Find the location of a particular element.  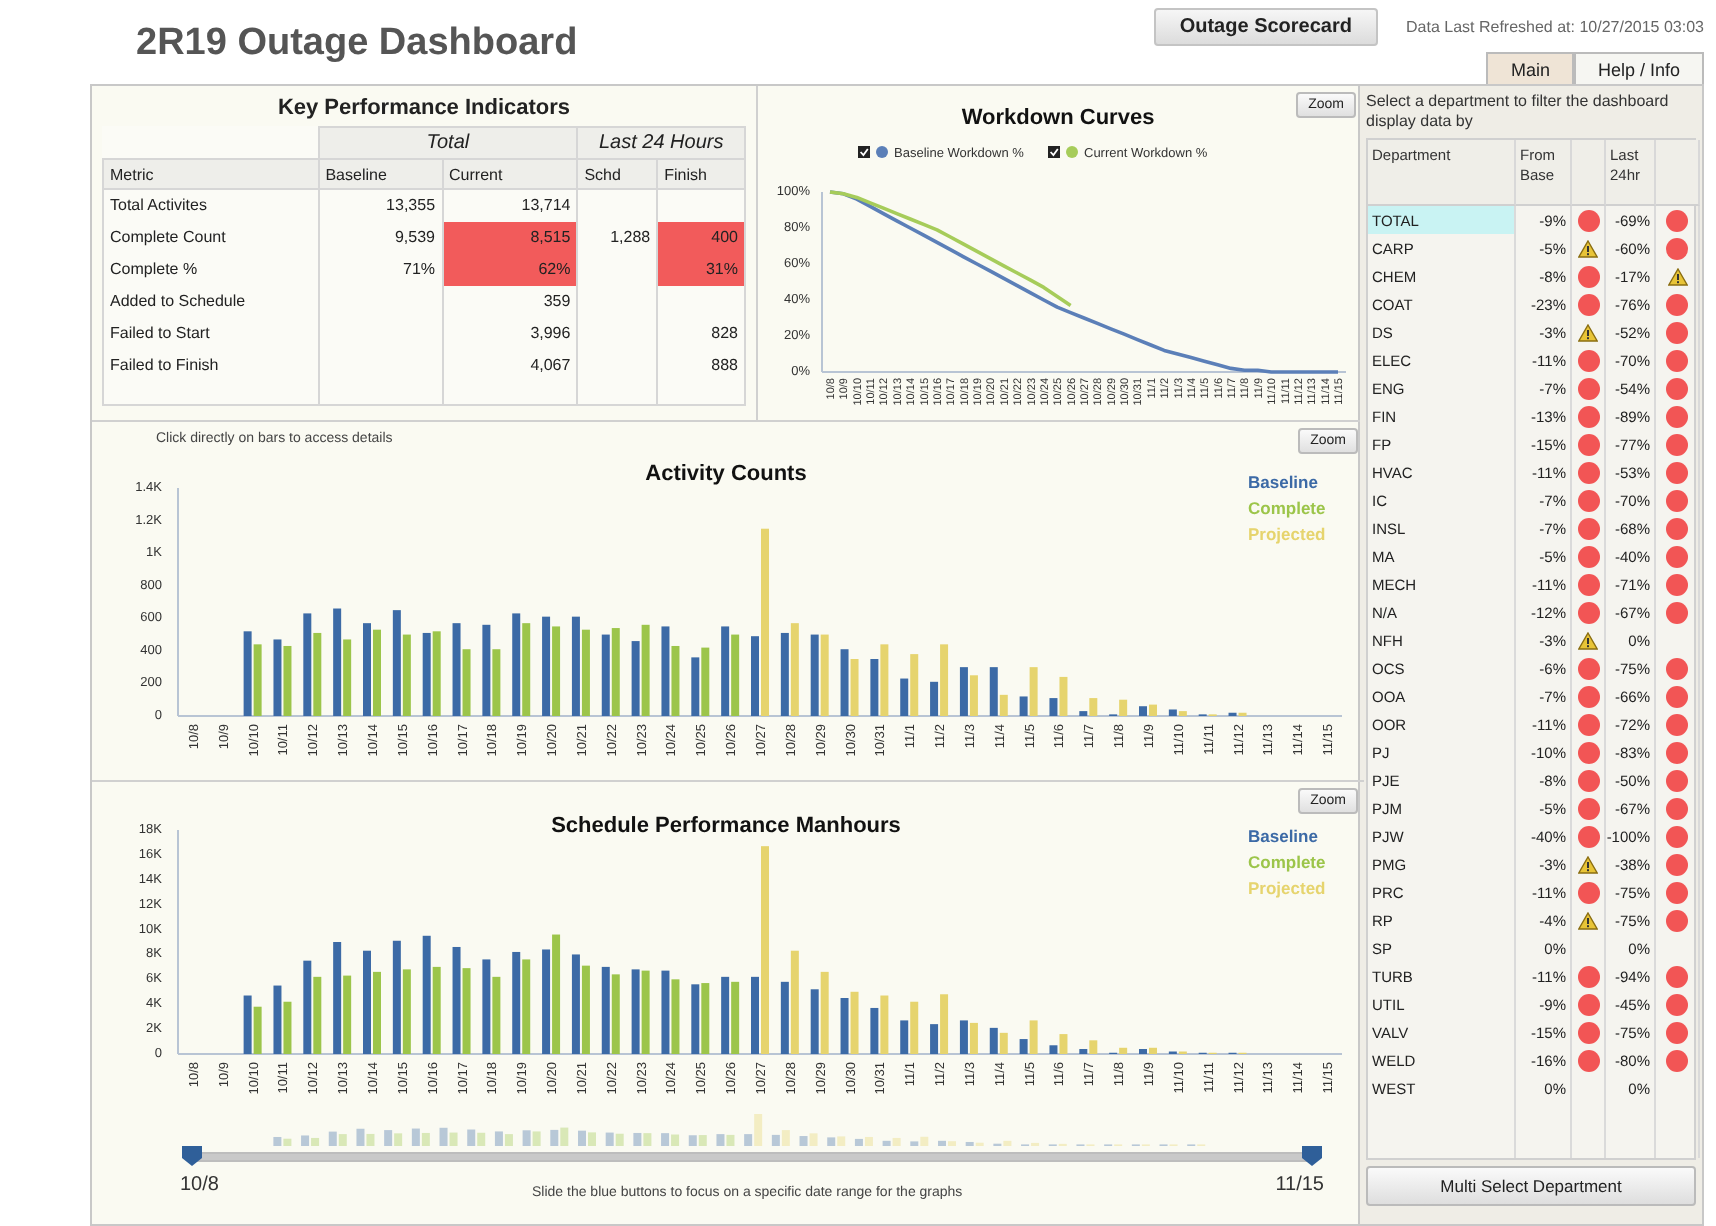

table-cell: 13,355 is located at coordinates (380, 205).